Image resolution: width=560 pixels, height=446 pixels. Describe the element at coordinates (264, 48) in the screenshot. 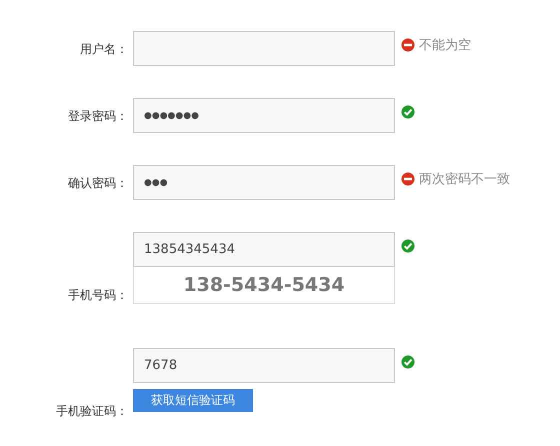

I see `input-field` at that location.